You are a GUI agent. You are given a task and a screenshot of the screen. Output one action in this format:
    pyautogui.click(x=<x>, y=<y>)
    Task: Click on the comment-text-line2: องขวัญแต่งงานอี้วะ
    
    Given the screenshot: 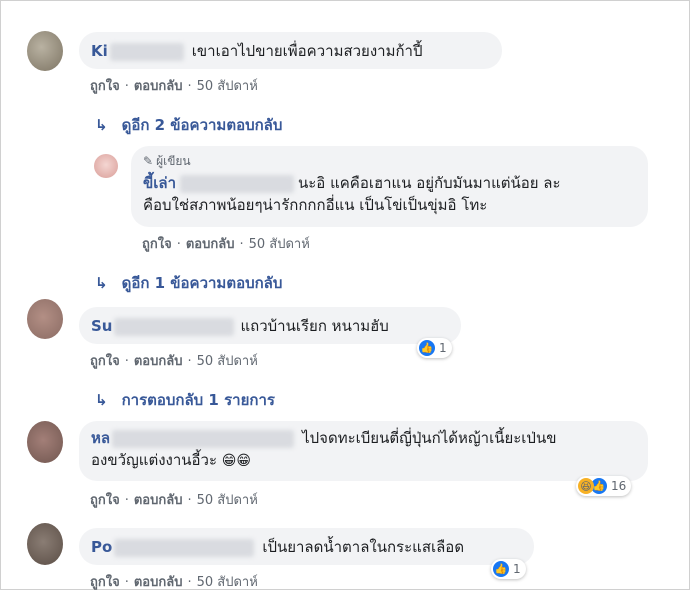 What is the action you would take?
    pyautogui.click(x=154, y=460)
    